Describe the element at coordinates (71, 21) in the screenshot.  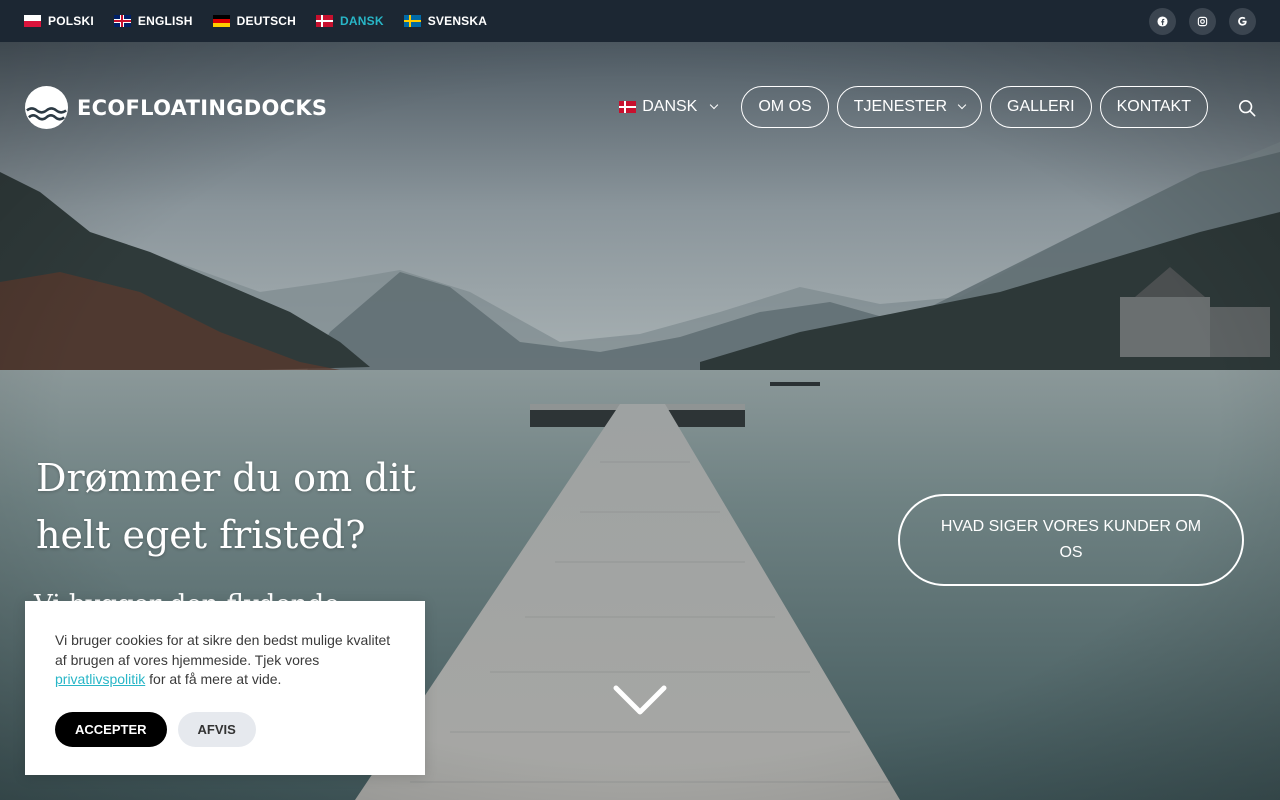
I see `language-label: POLSKI` at that location.